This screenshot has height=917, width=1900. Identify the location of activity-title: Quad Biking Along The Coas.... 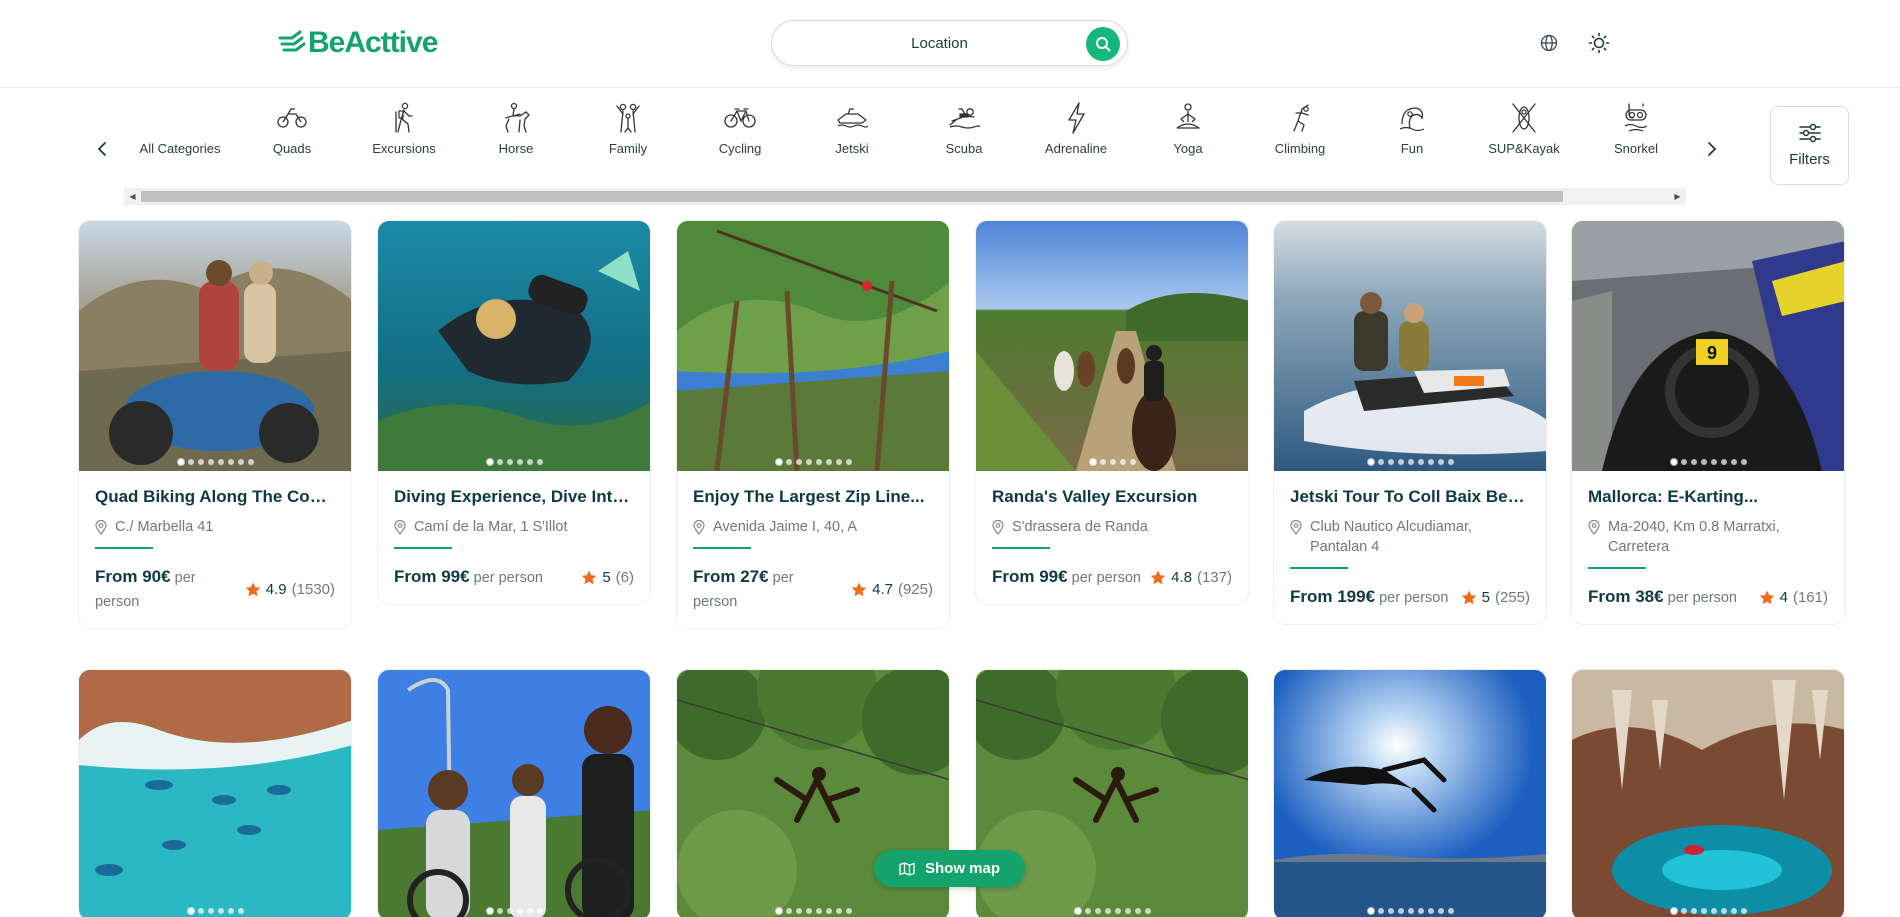
(215, 497).